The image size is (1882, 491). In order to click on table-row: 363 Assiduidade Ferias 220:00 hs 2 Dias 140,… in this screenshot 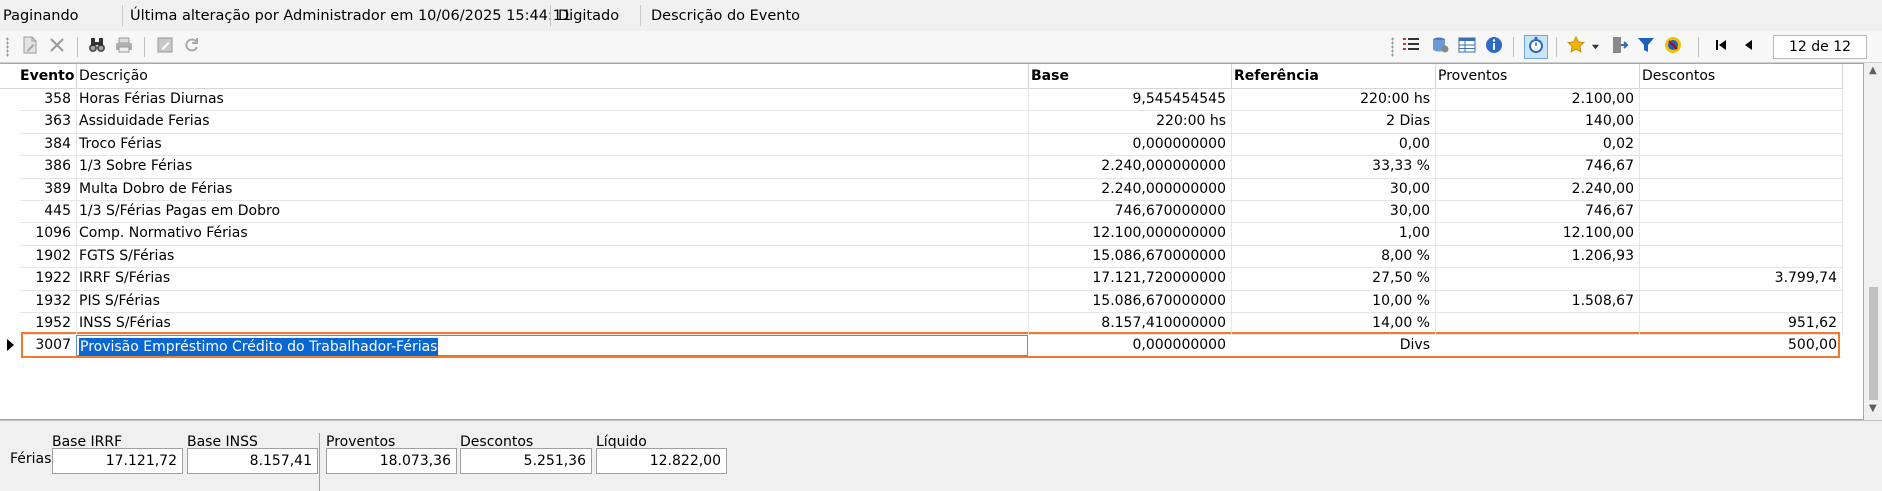, I will do `click(921, 121)`.